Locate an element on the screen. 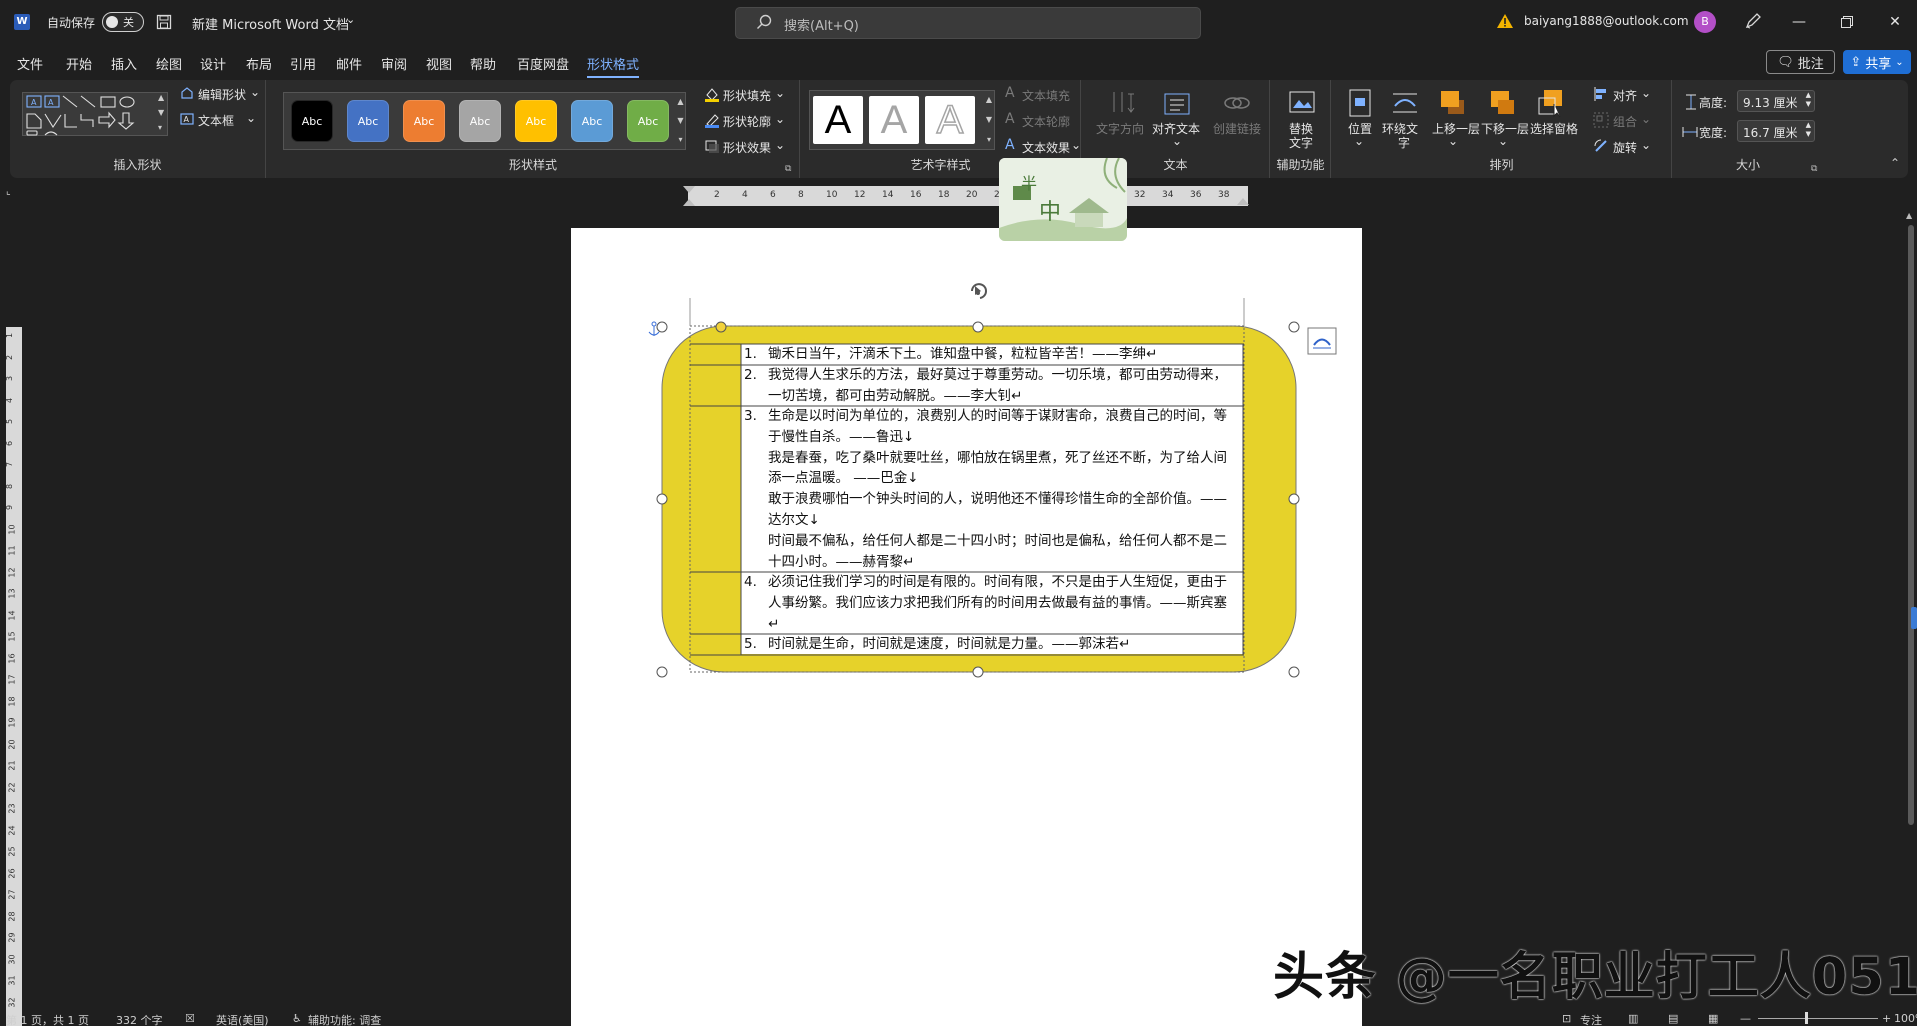 The image size is (1917, 1026). send-backward-chevron-icon: ⌄ is located at coordinates (1503, 141).